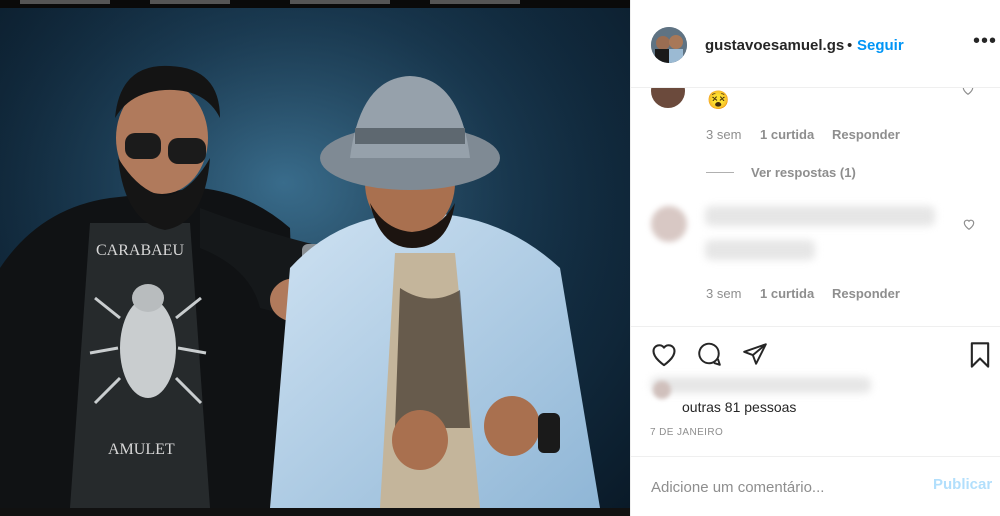 Image resolution: width=1000 pixels, height=516 pixels. What do you see at coordinates (985, 41) in the screenshot?
I see `more-options-icon: •••` at bounding box center [985, 41].